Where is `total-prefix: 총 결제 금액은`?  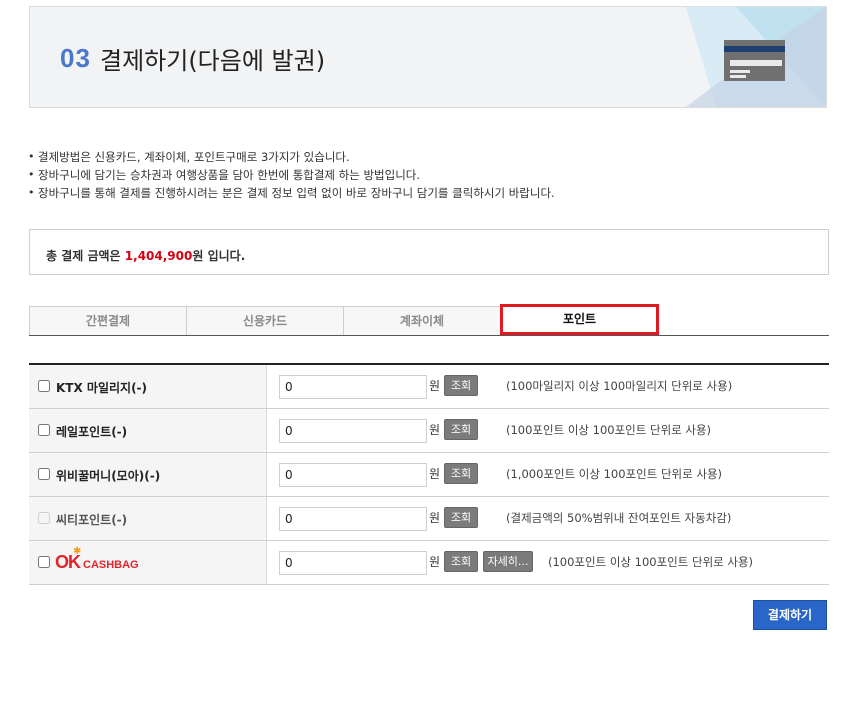 total-prefix: 총 결제 금액은 is located at coordinates (85, 256).